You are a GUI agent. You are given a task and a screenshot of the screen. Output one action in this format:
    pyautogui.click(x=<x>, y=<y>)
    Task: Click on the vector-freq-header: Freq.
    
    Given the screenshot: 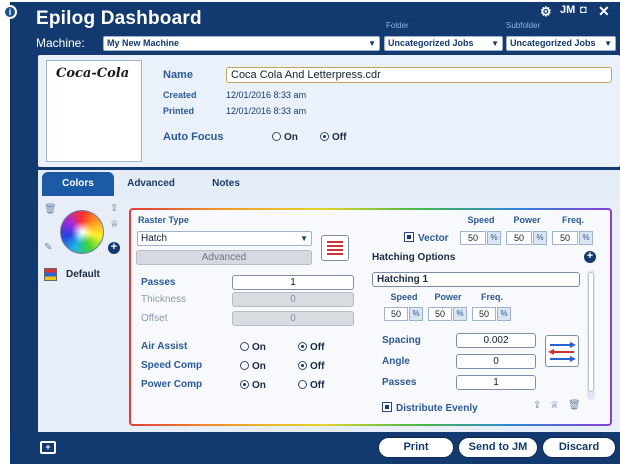 What is the action you would take?
    pyautogui.click(x=572, y=220)
    